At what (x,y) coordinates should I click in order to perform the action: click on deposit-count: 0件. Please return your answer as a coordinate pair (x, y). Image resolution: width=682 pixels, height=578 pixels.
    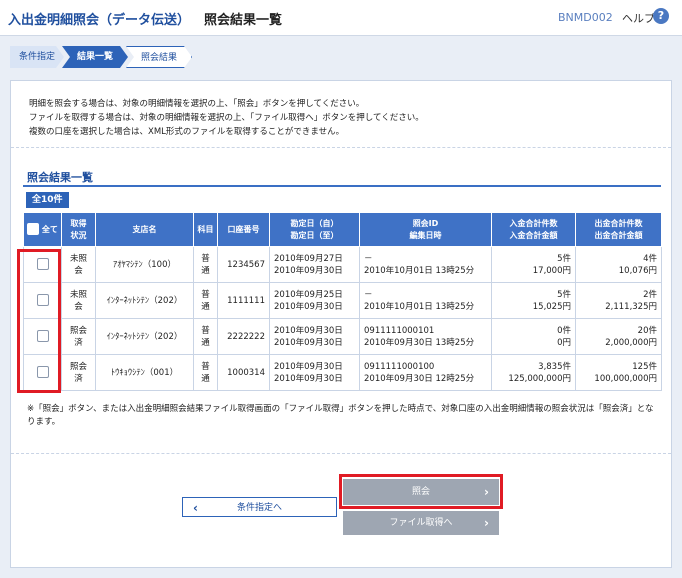
    Looking at the image, I should click on (564, 330).